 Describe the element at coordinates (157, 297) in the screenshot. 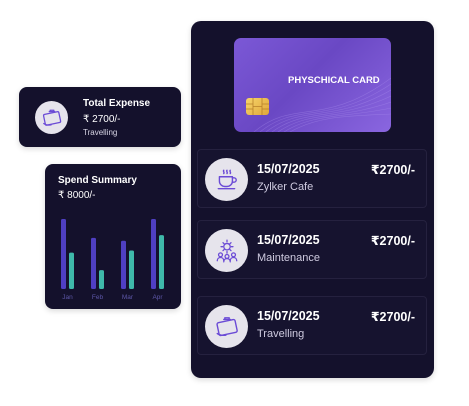

I see `x-tick-label: Apr` at that location.